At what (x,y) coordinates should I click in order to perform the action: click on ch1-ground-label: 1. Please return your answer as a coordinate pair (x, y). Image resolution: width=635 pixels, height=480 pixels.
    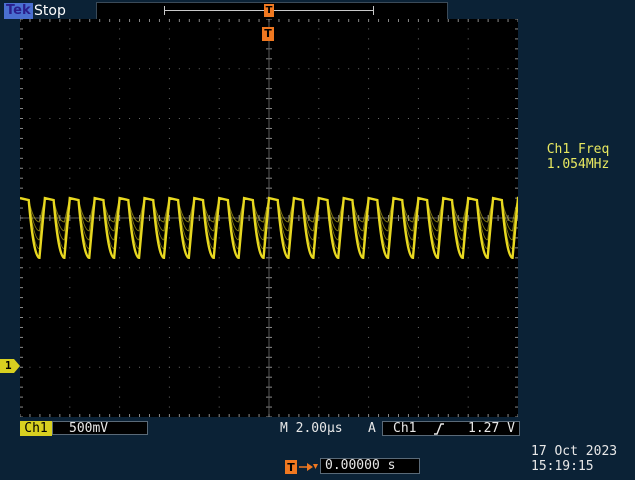
    Looking at the image, I should click on (8, 365).